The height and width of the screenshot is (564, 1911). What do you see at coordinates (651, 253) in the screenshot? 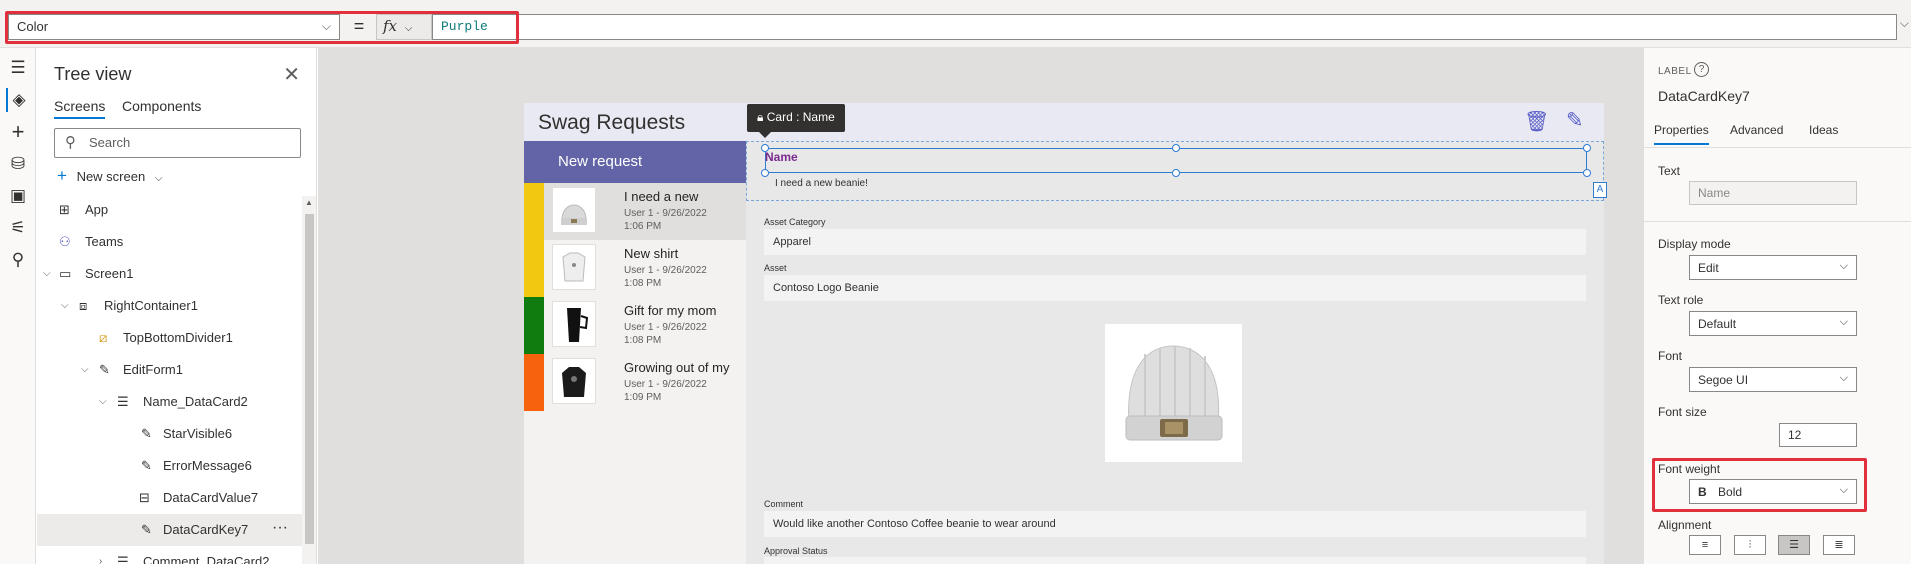
I see `request-title: New shirt` at bounding box center [651, 253].